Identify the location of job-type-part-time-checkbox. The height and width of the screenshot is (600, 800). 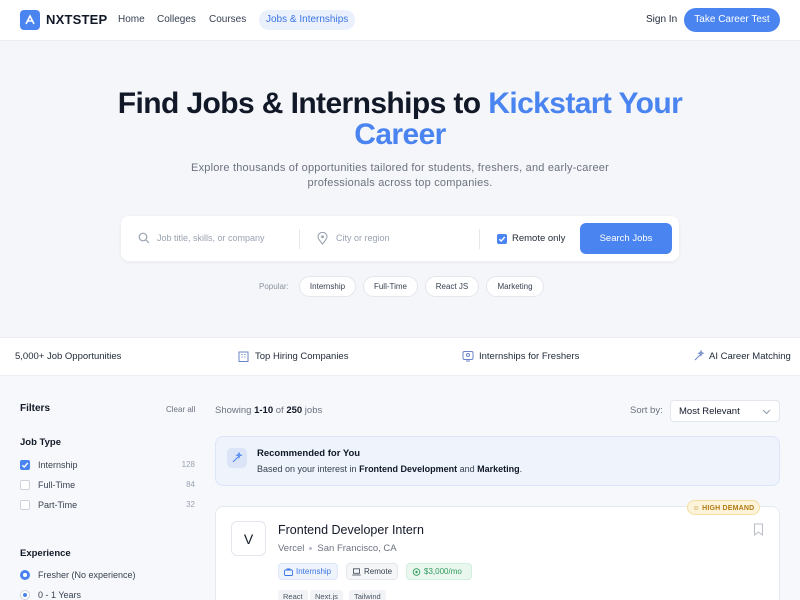
(25, 505).